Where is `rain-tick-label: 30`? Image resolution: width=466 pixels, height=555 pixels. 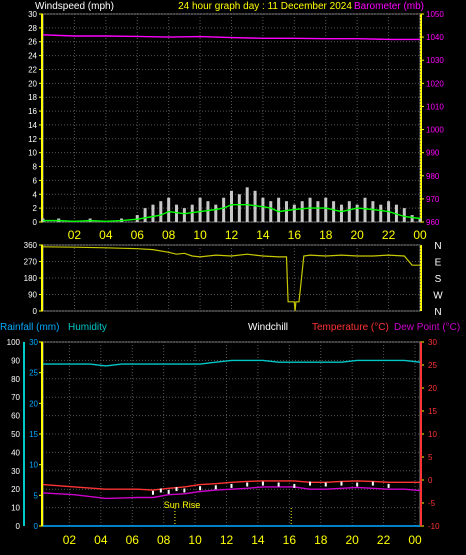 rain-tick-label: 30 is located at coordinates (33, 342).